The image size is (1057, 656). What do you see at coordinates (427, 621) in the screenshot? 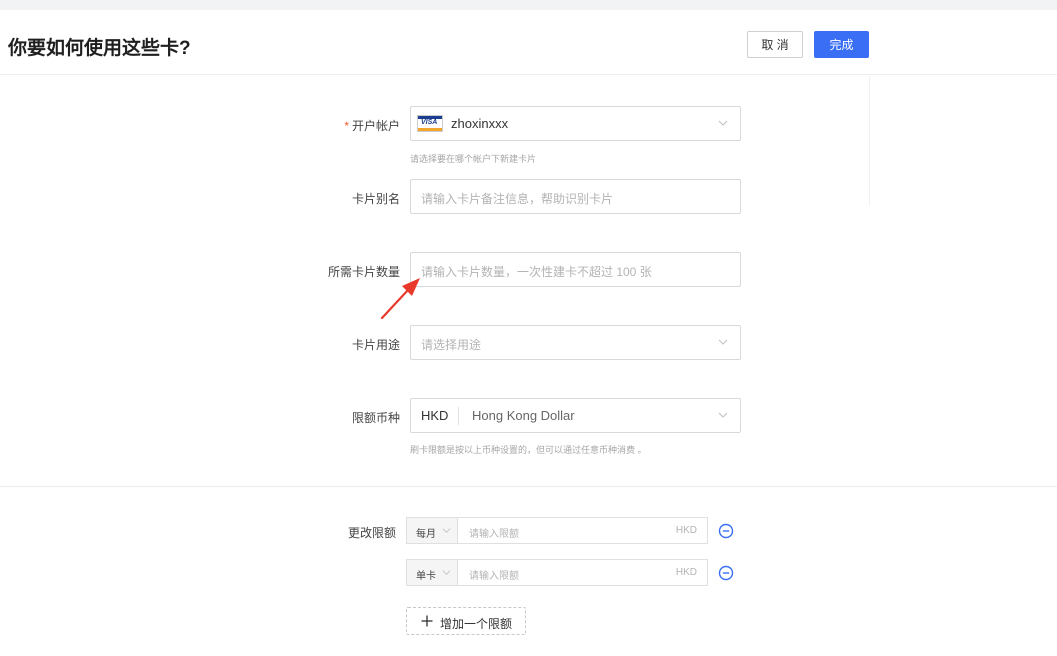
I see `plus-icon` at bounding box center [427, 621].